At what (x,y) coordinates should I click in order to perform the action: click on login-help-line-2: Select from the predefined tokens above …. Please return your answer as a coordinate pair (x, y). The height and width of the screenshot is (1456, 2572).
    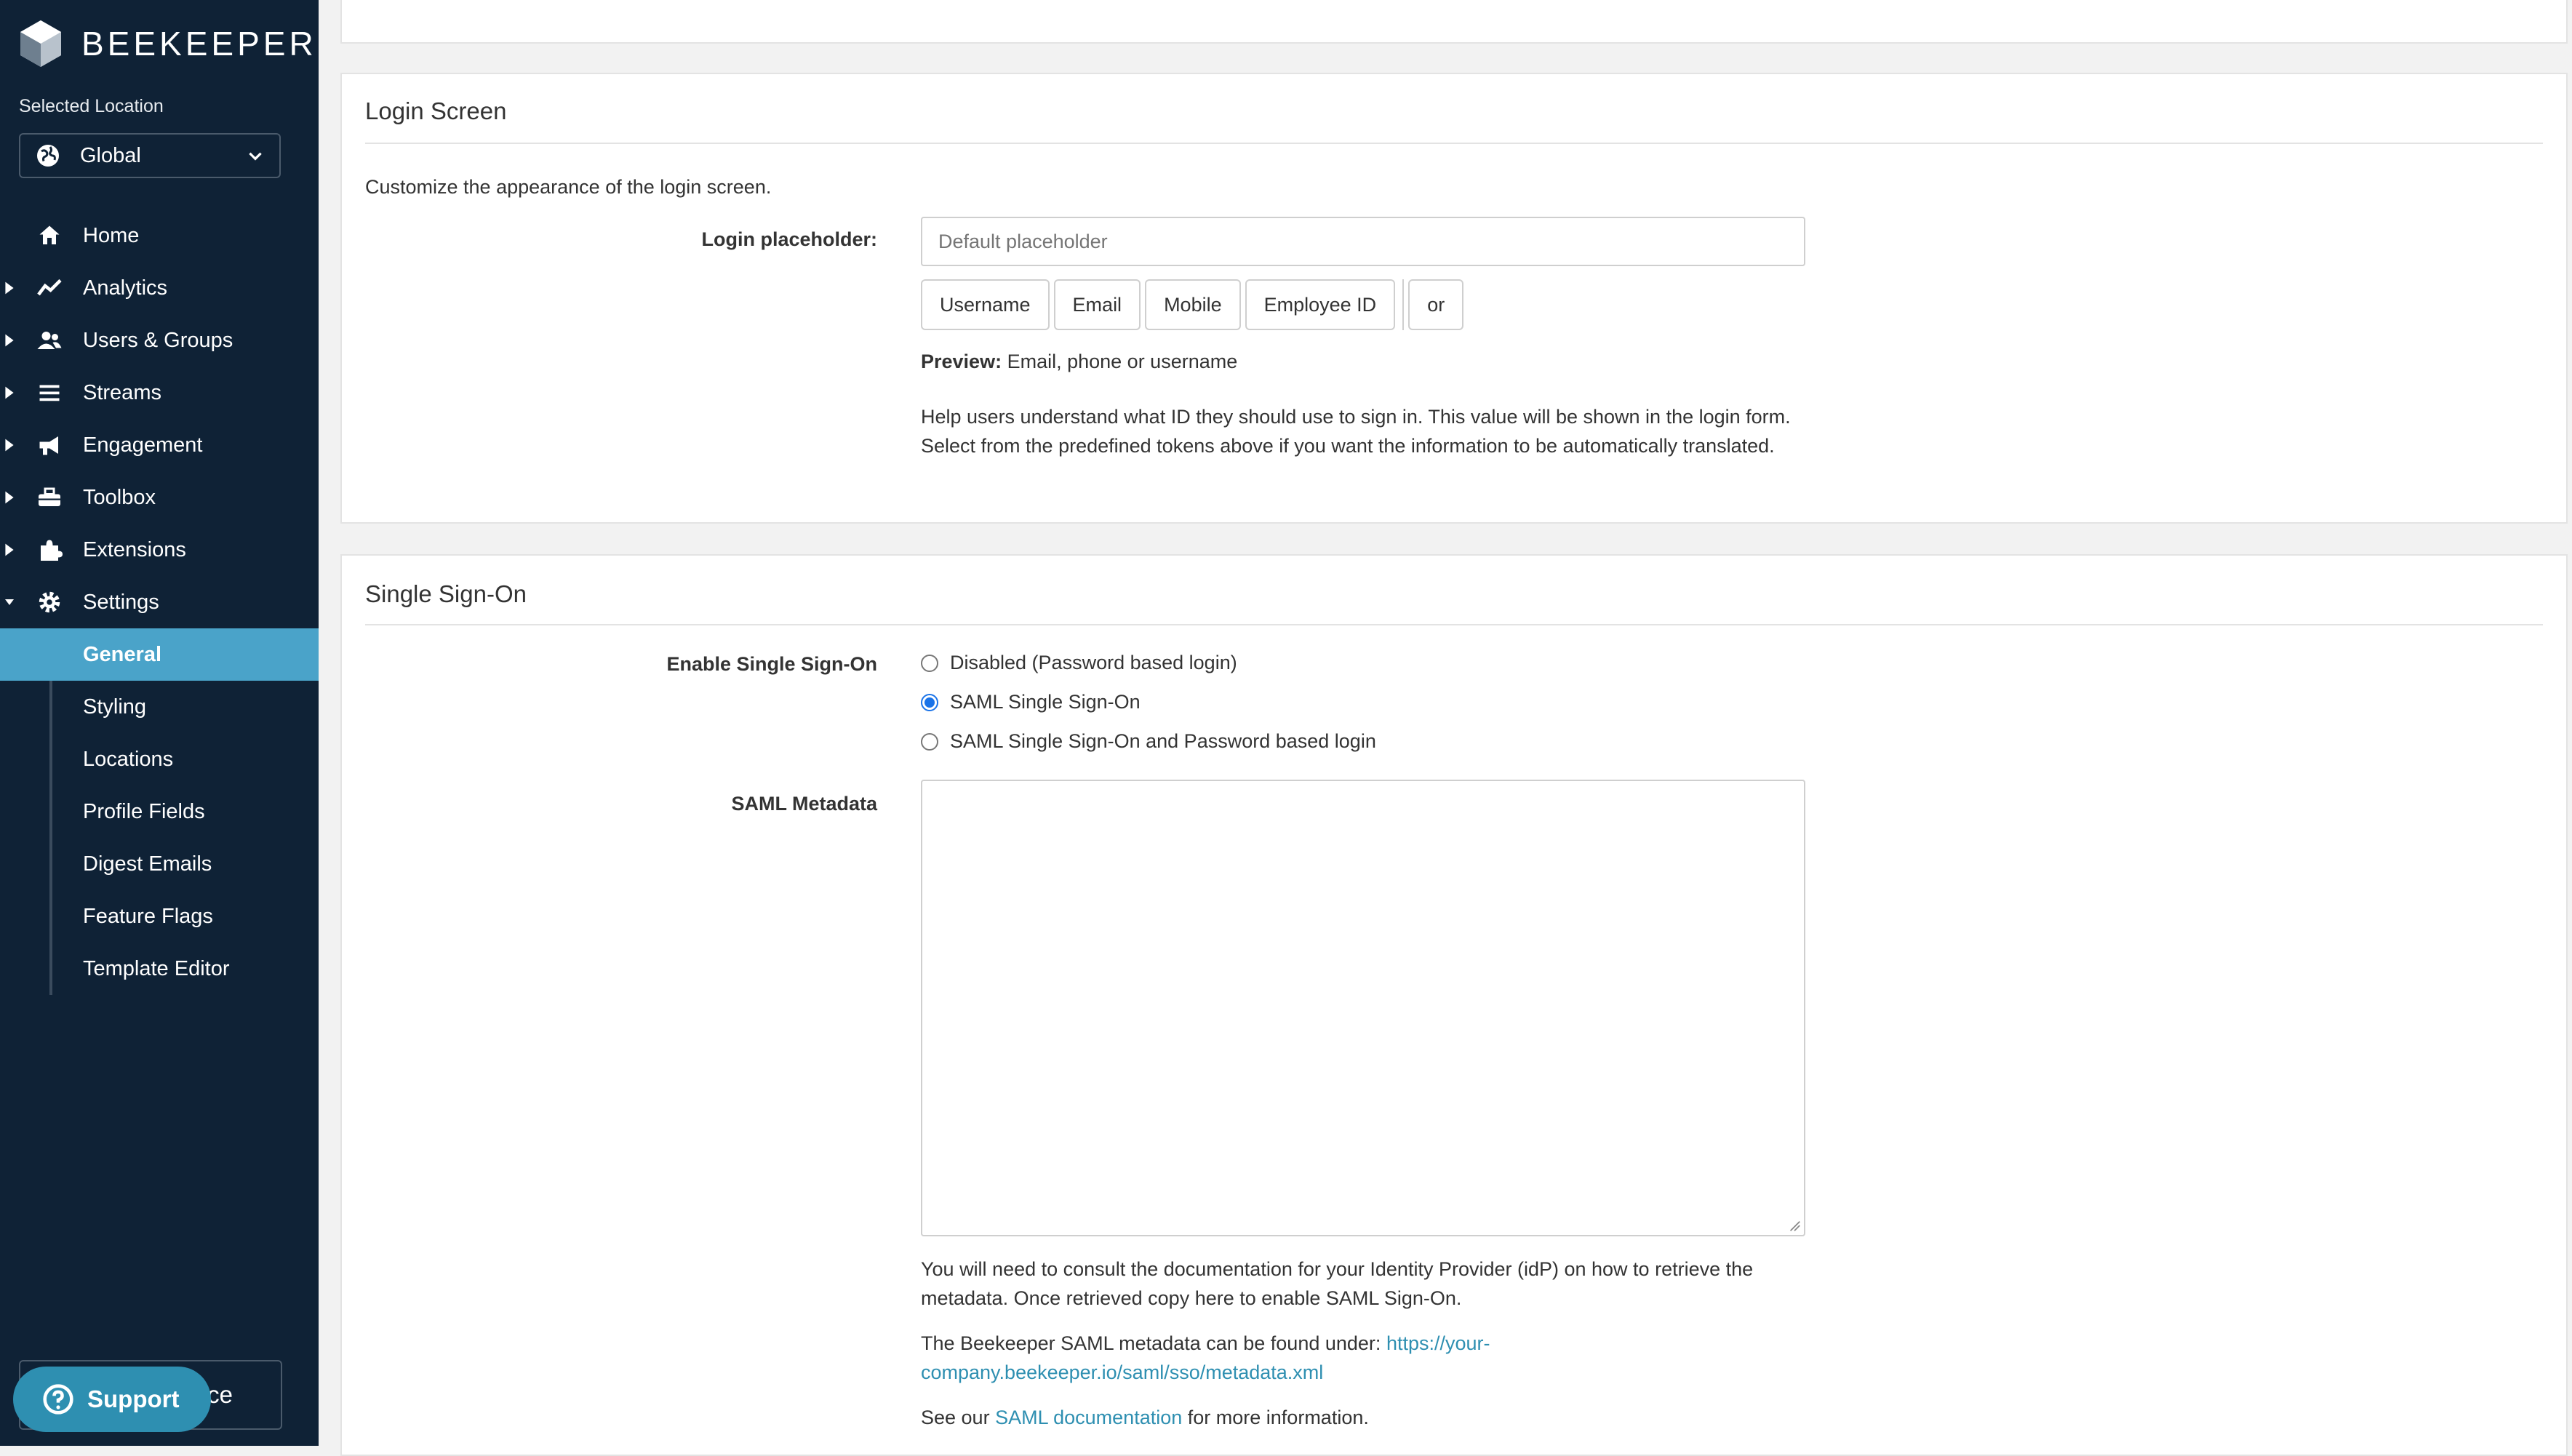
    Looking at the image, I should click on (1348, 446).